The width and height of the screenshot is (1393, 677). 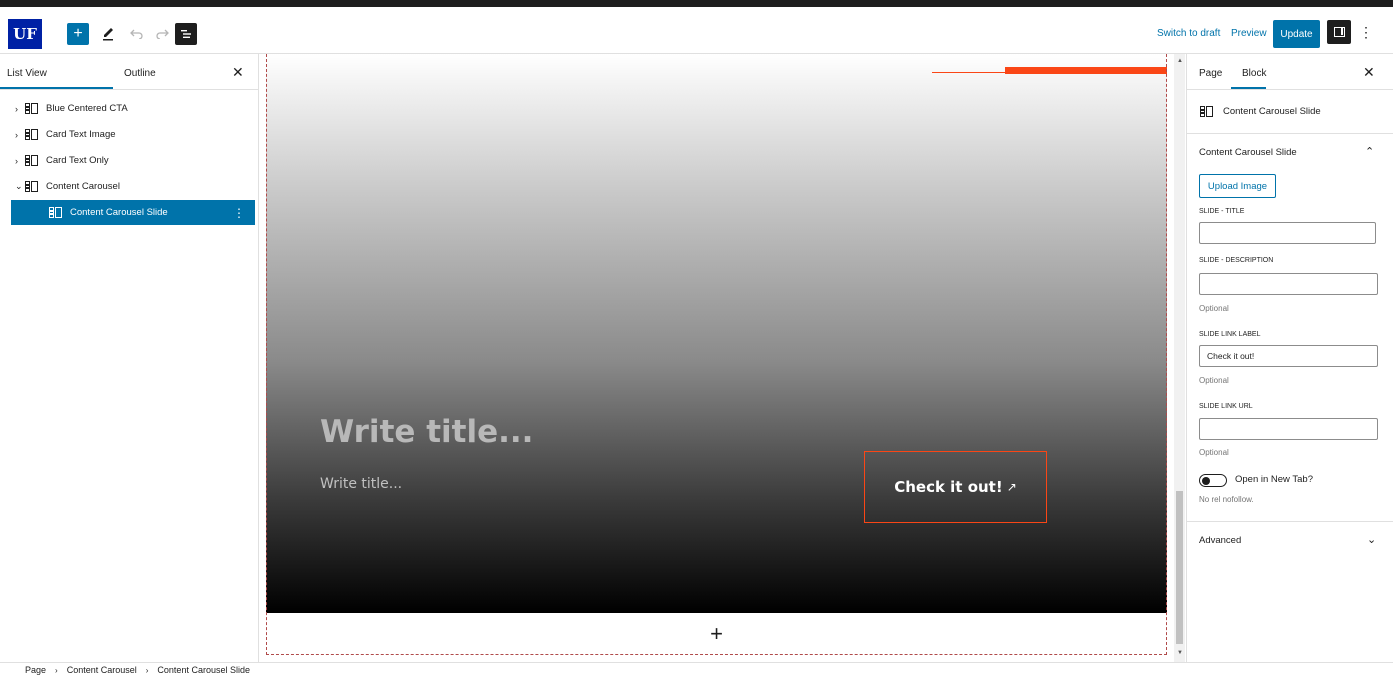 I want to click on list-item-label: Content Carousel Slide, so click(x=119, y=212).